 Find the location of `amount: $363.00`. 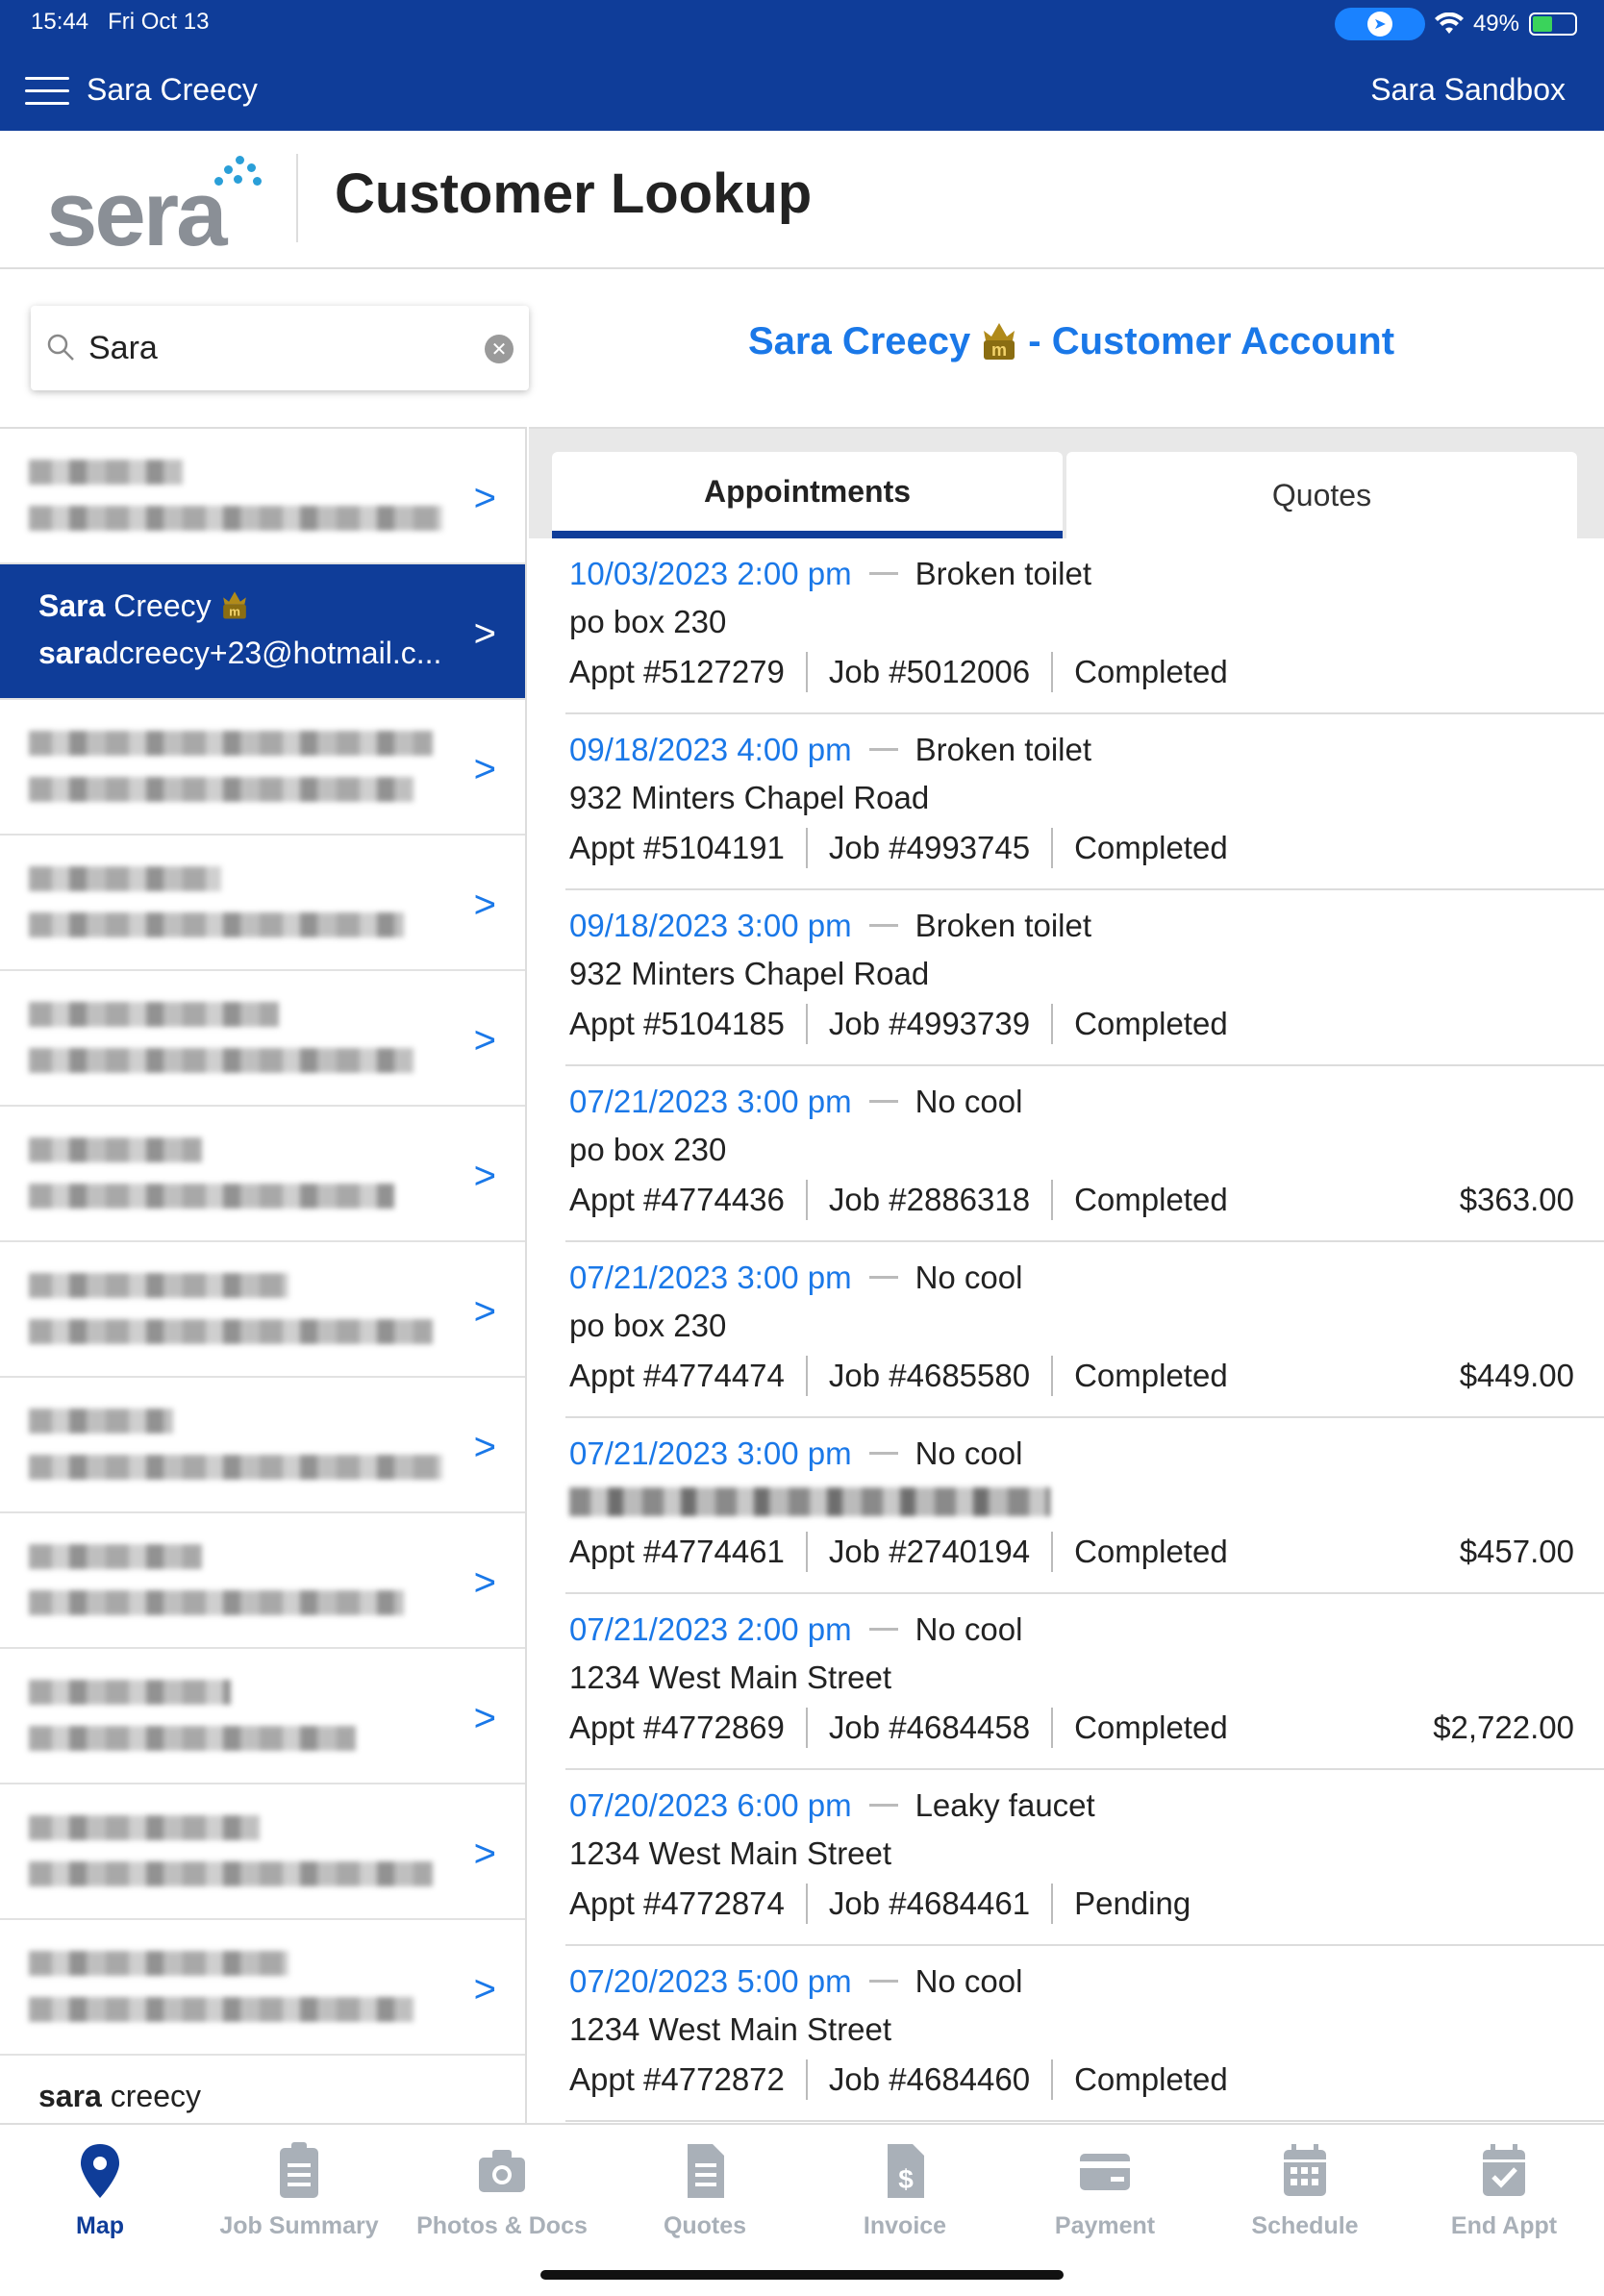

amount: $363.00 is located at coordinates (1516, 1199).